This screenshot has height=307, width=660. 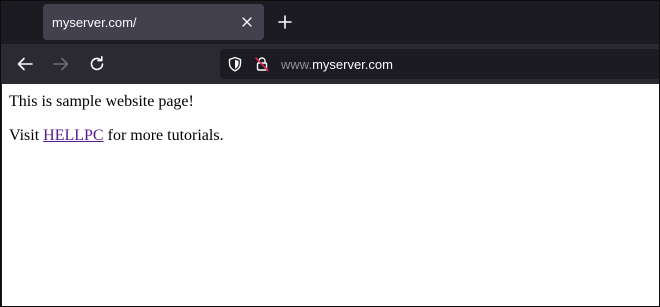 I want to click on address-bar: www.myserver.com, so click(x=439, y=64).